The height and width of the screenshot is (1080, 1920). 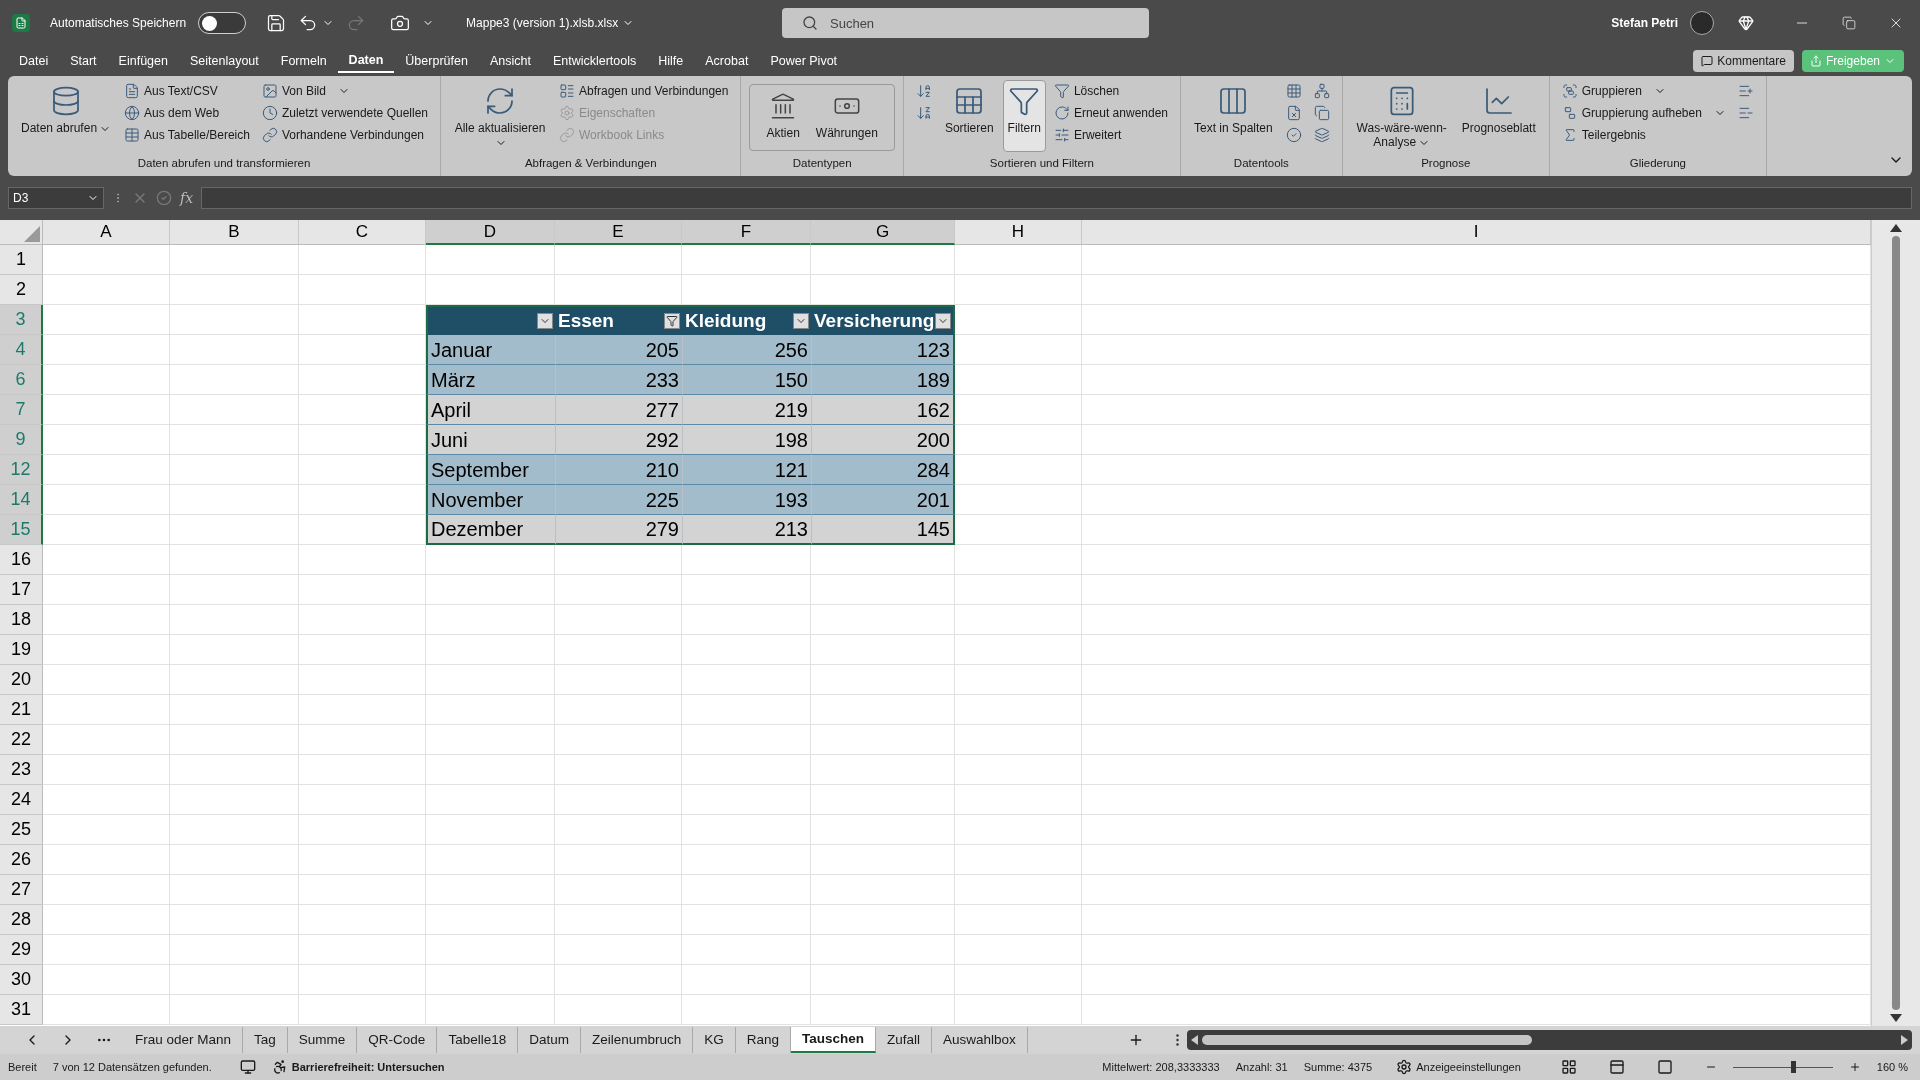 I want to click on vertical-scrollbar, so click(x=1895, y=623).